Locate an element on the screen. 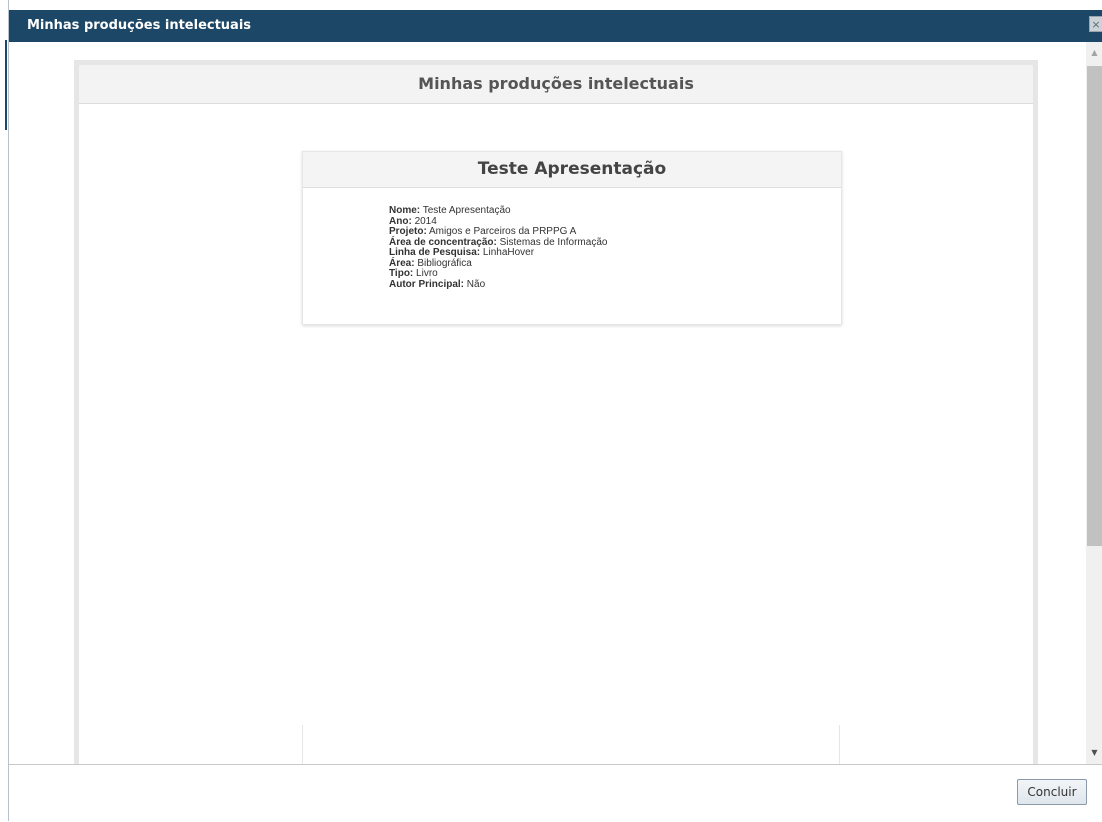 The width and height of the screenshot is (1102, 822). field-value: Bibliográfica is located at coordinates (444, 263).